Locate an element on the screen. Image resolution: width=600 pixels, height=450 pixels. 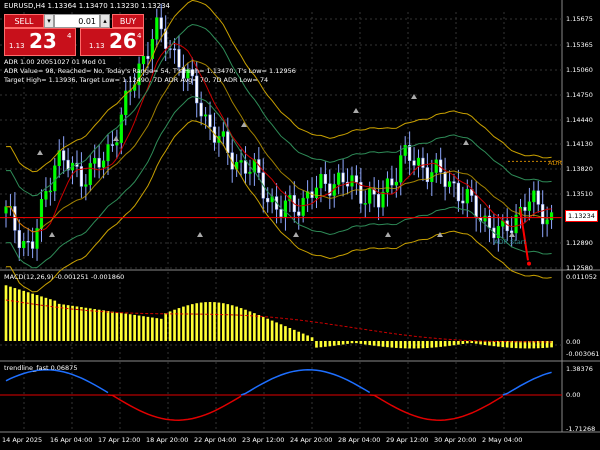
price-tick: 1.12580 is located at coordinates (579, 268).